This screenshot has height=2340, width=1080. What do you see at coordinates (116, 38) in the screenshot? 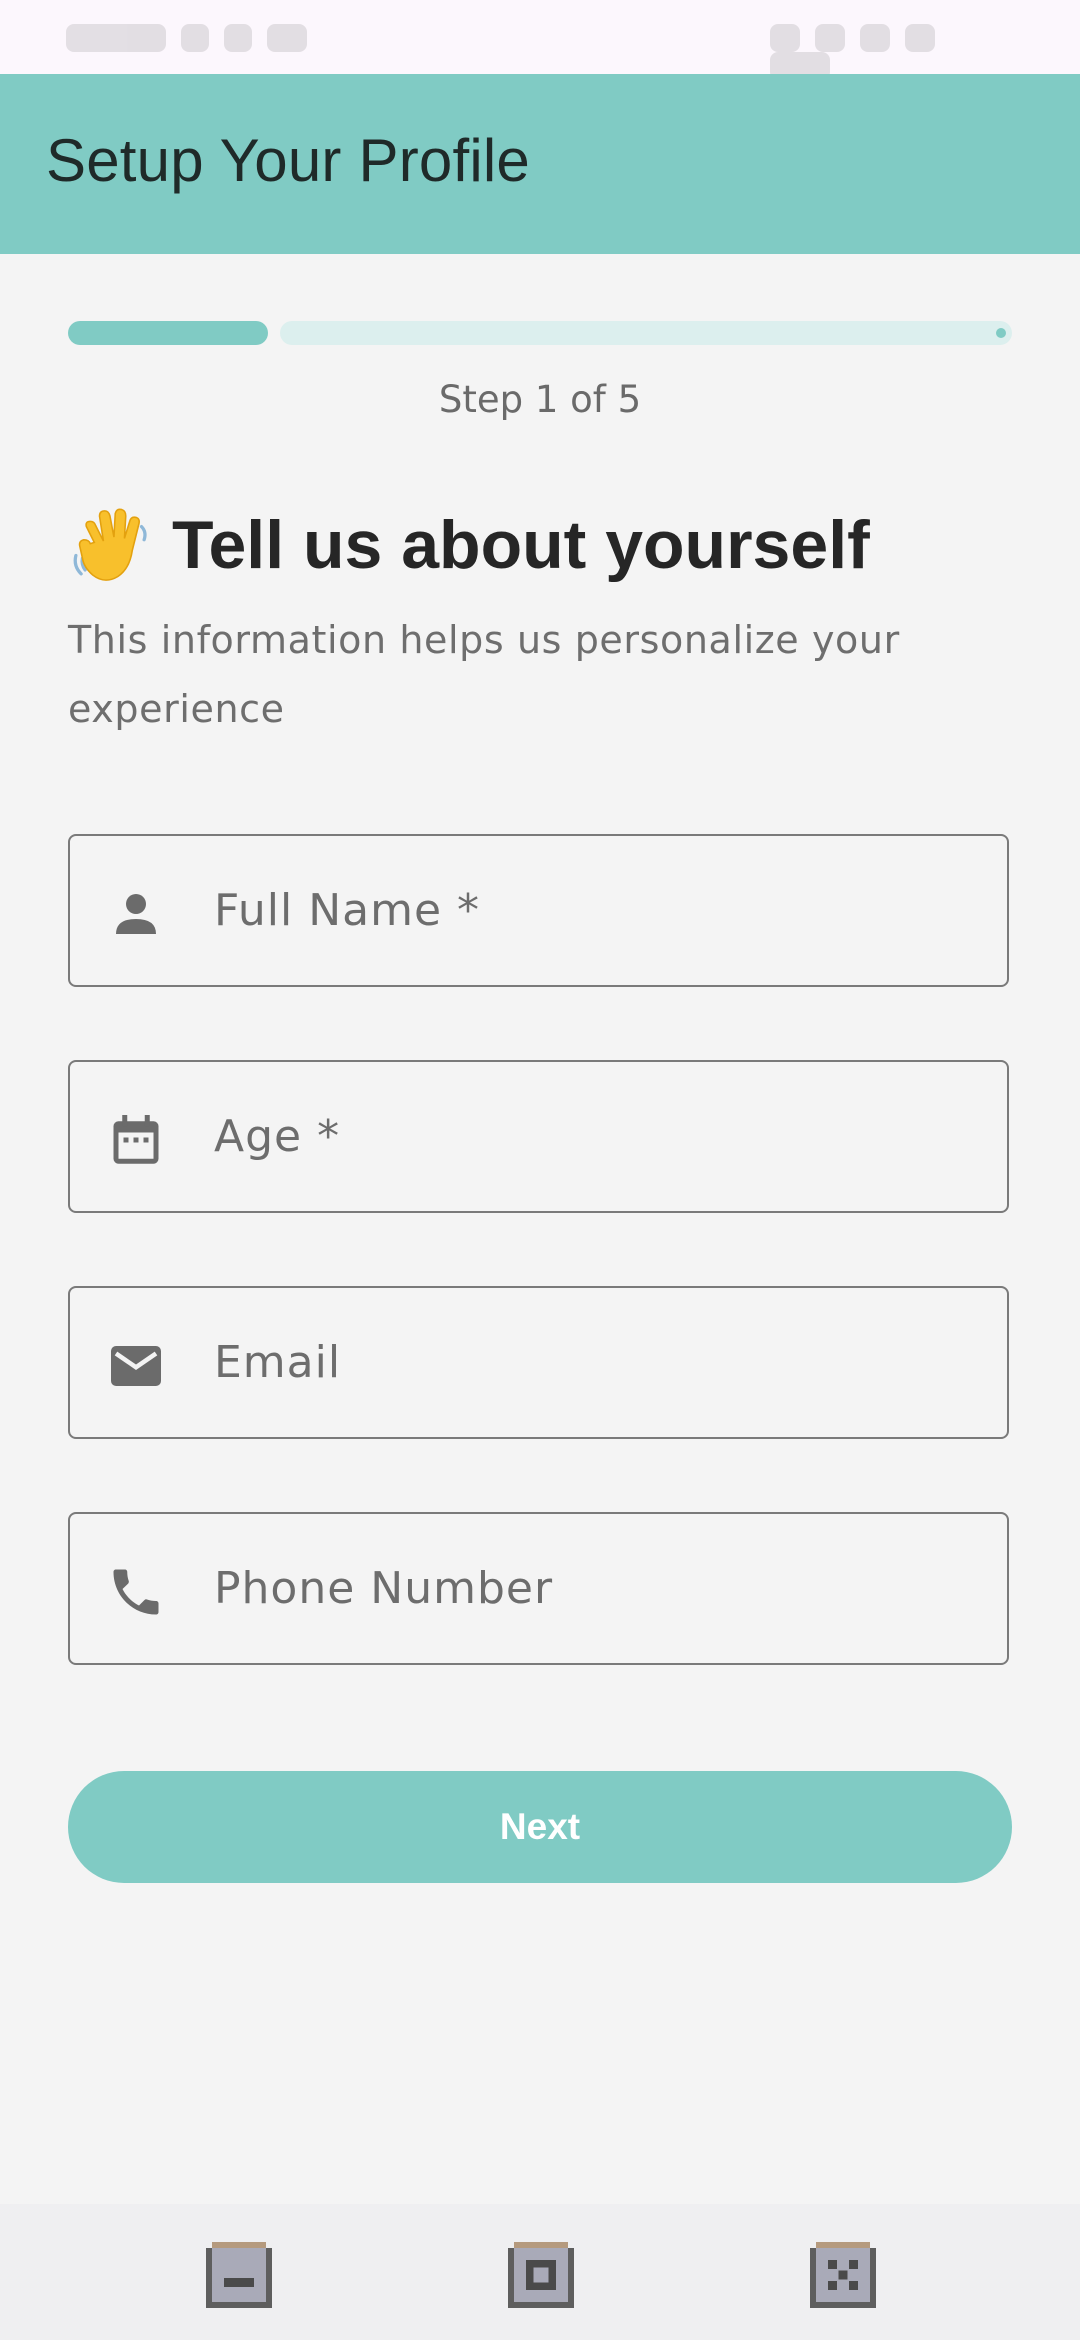
I see `status-time` at bounding box center [116, 38].